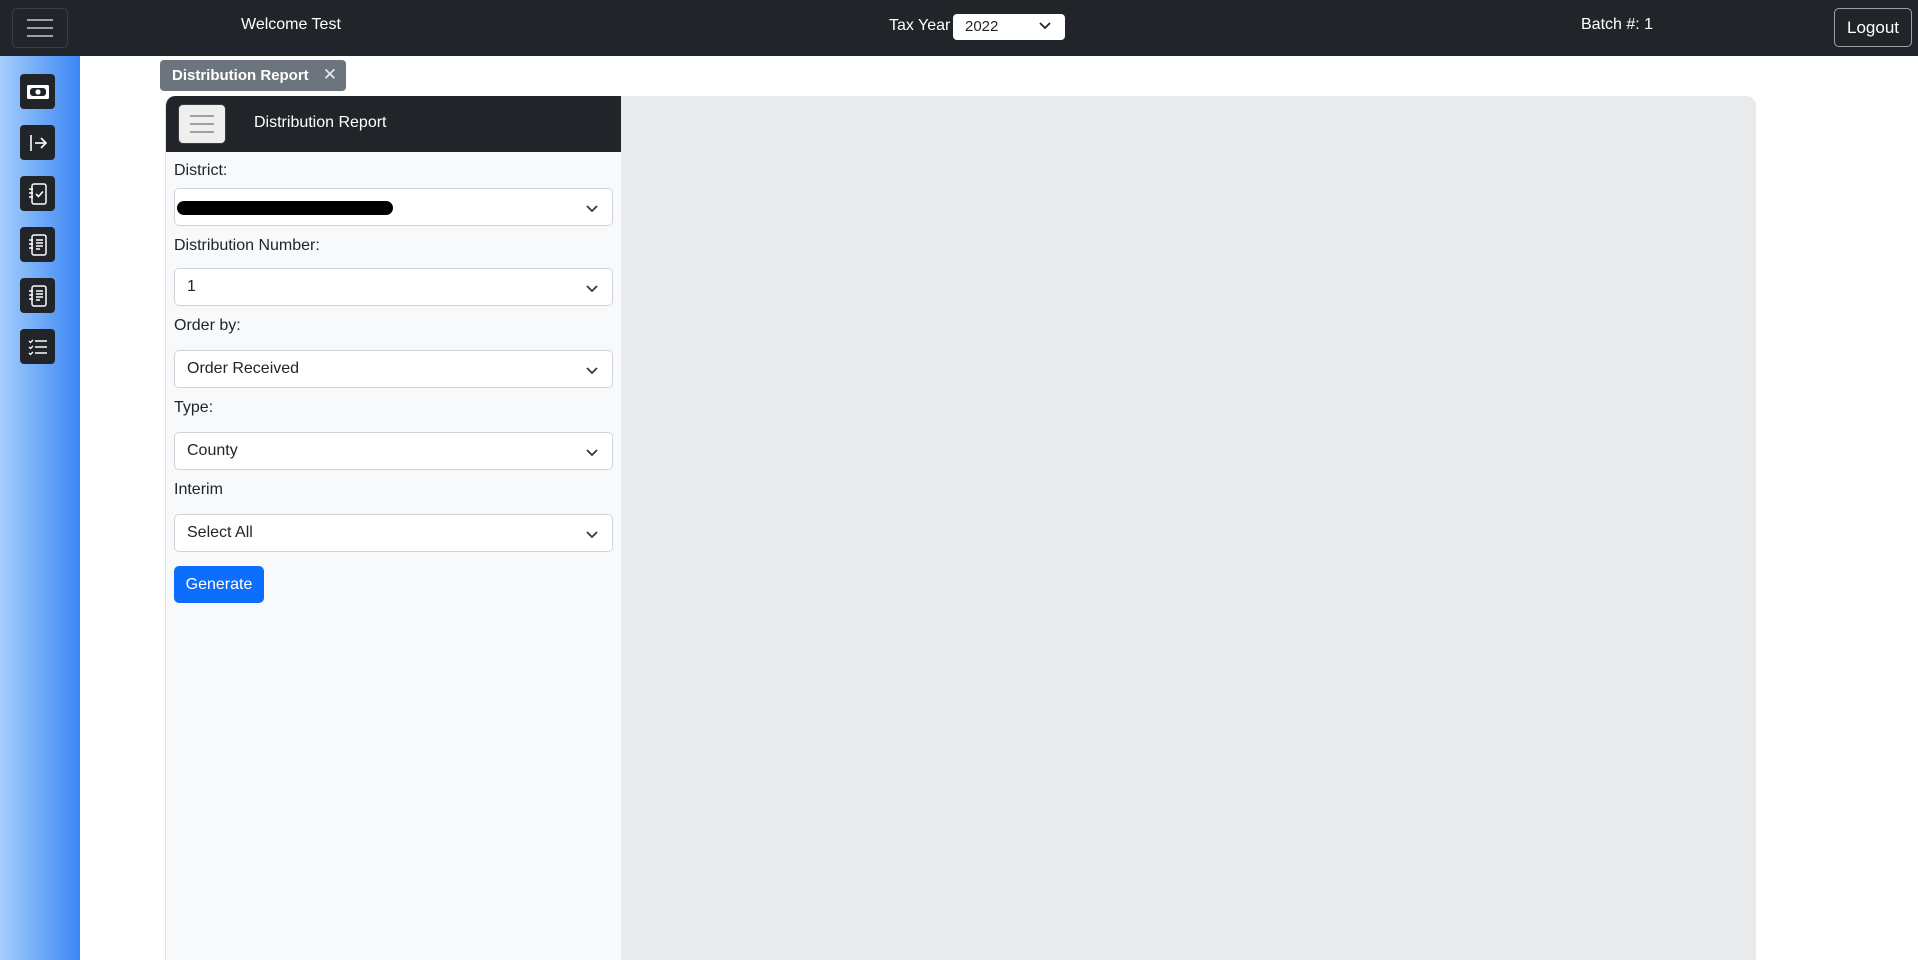 Image resolution: width=1918 pixels, height=960 pixels. I want to click on order-by-label: Order by:, so click(207, 325).